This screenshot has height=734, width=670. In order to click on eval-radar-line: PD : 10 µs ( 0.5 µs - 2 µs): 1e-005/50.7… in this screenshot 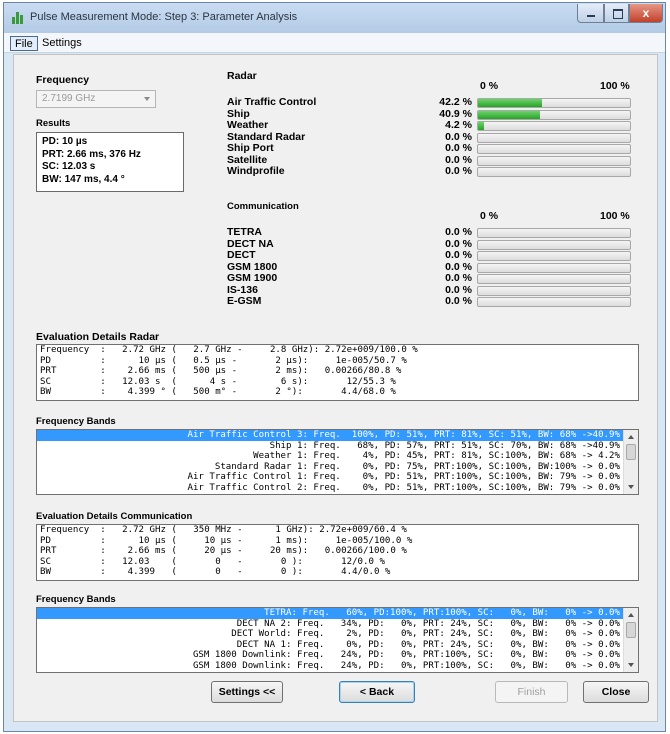, I will do `click(223, 360)`.